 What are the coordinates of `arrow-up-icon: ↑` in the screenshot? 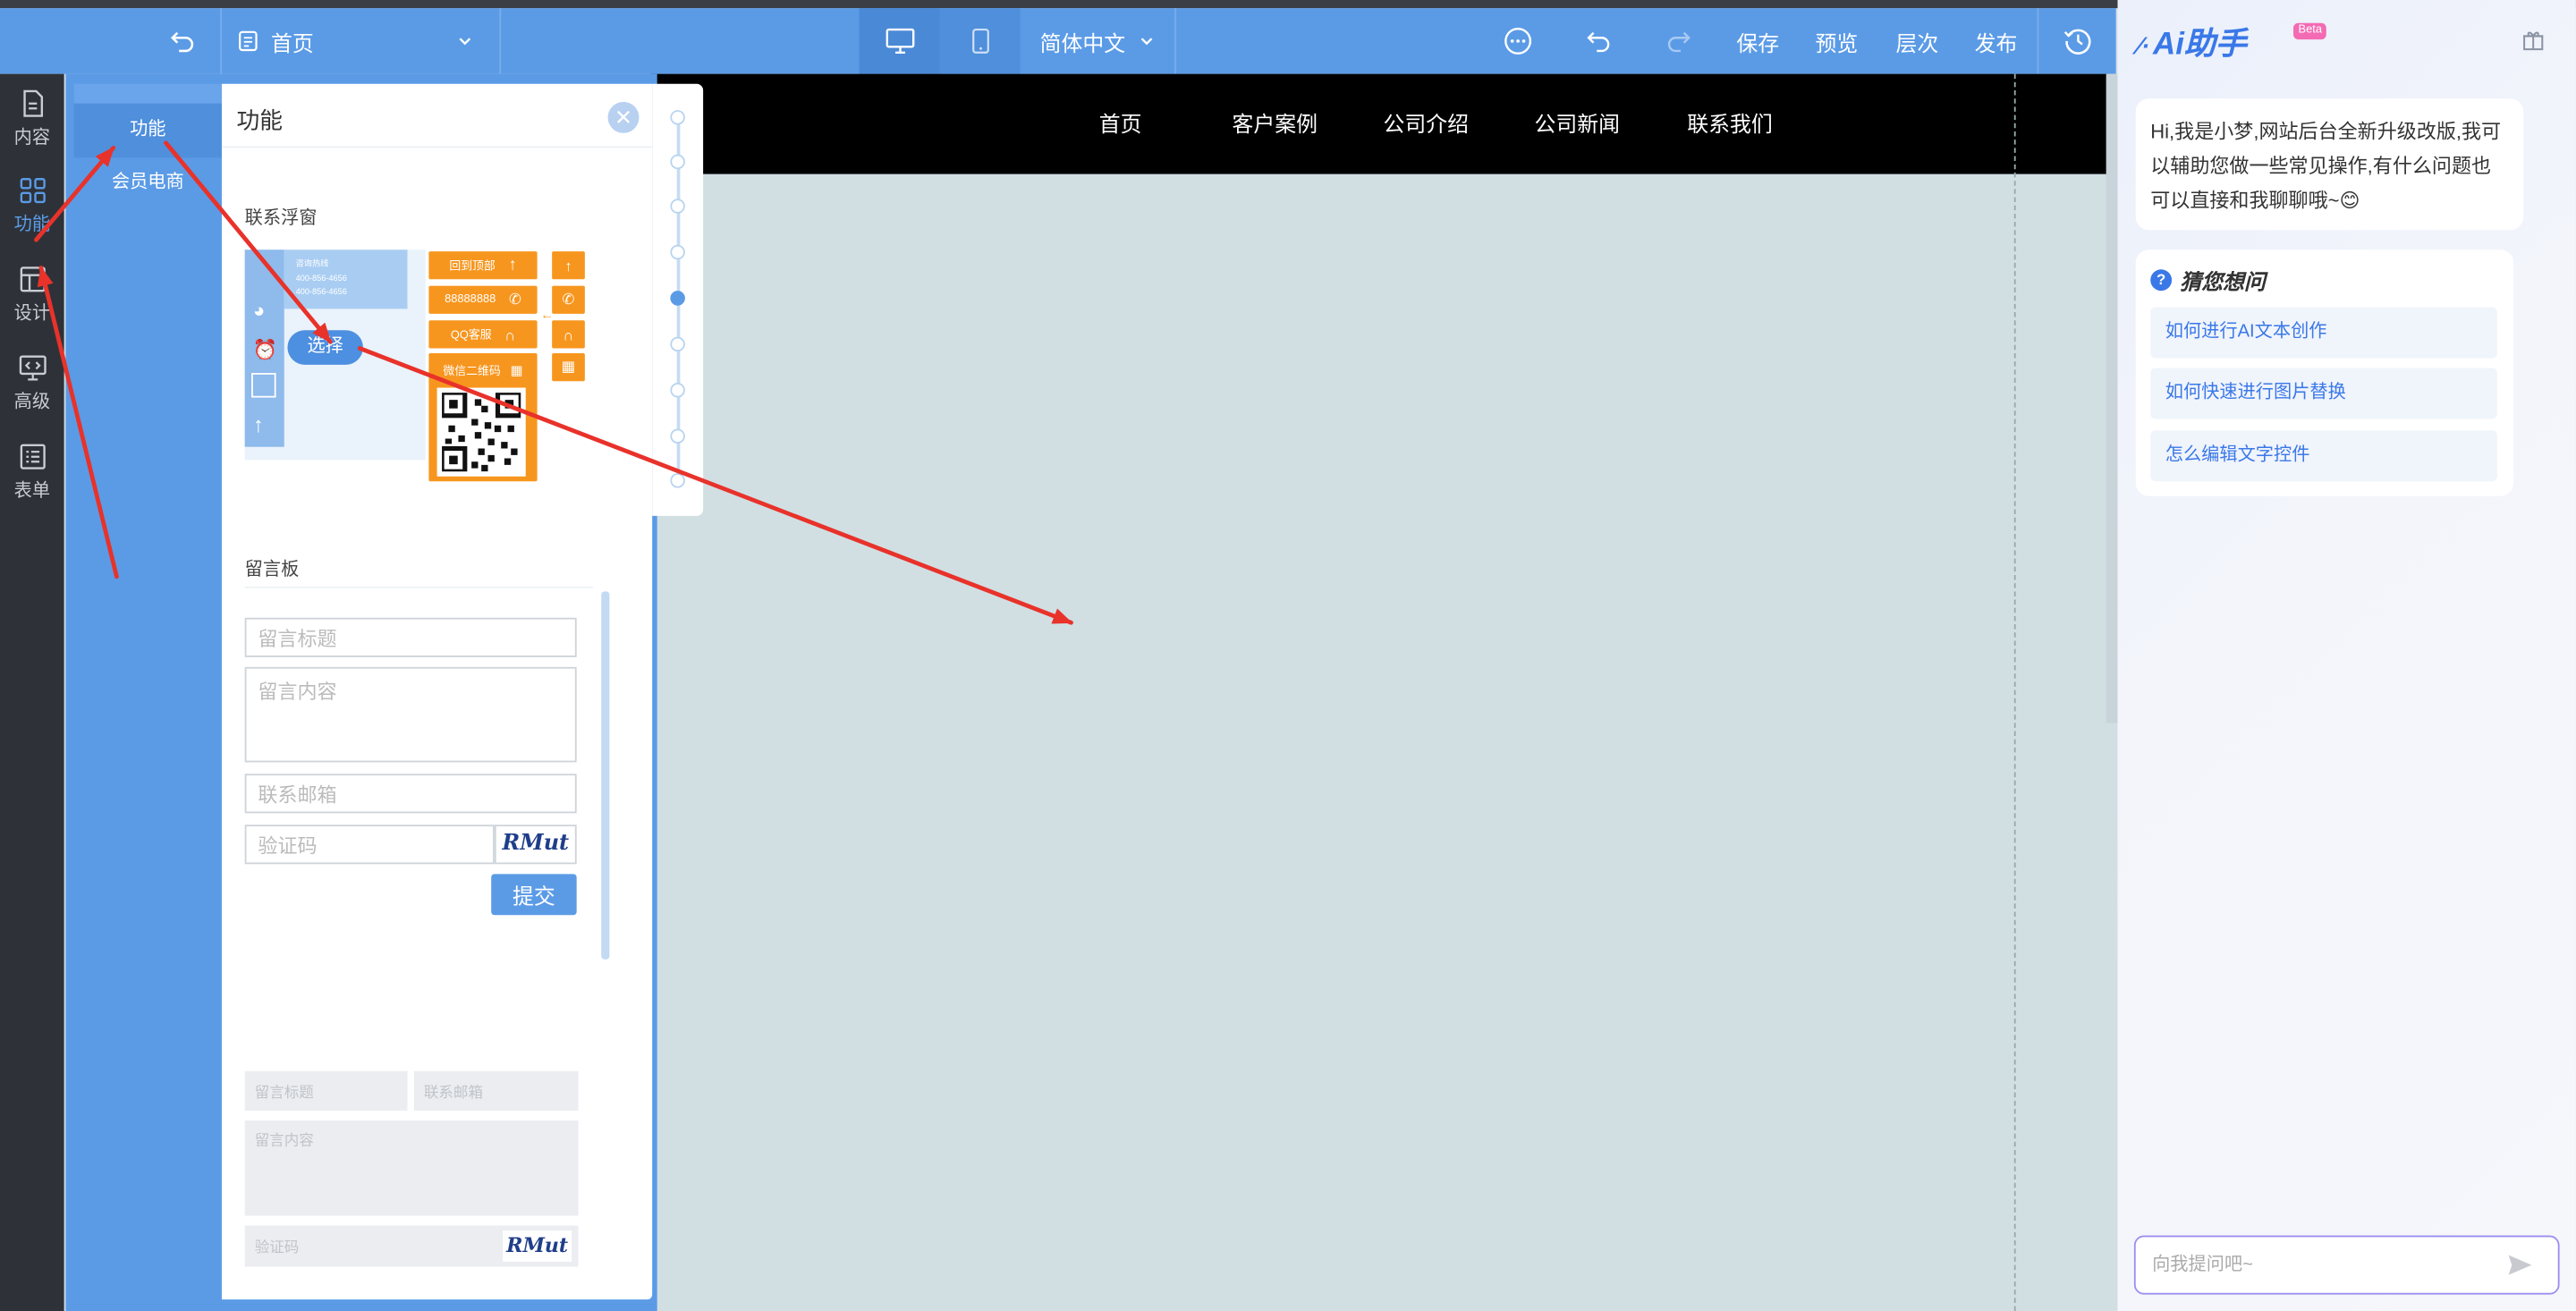 It's located at (568, 265).